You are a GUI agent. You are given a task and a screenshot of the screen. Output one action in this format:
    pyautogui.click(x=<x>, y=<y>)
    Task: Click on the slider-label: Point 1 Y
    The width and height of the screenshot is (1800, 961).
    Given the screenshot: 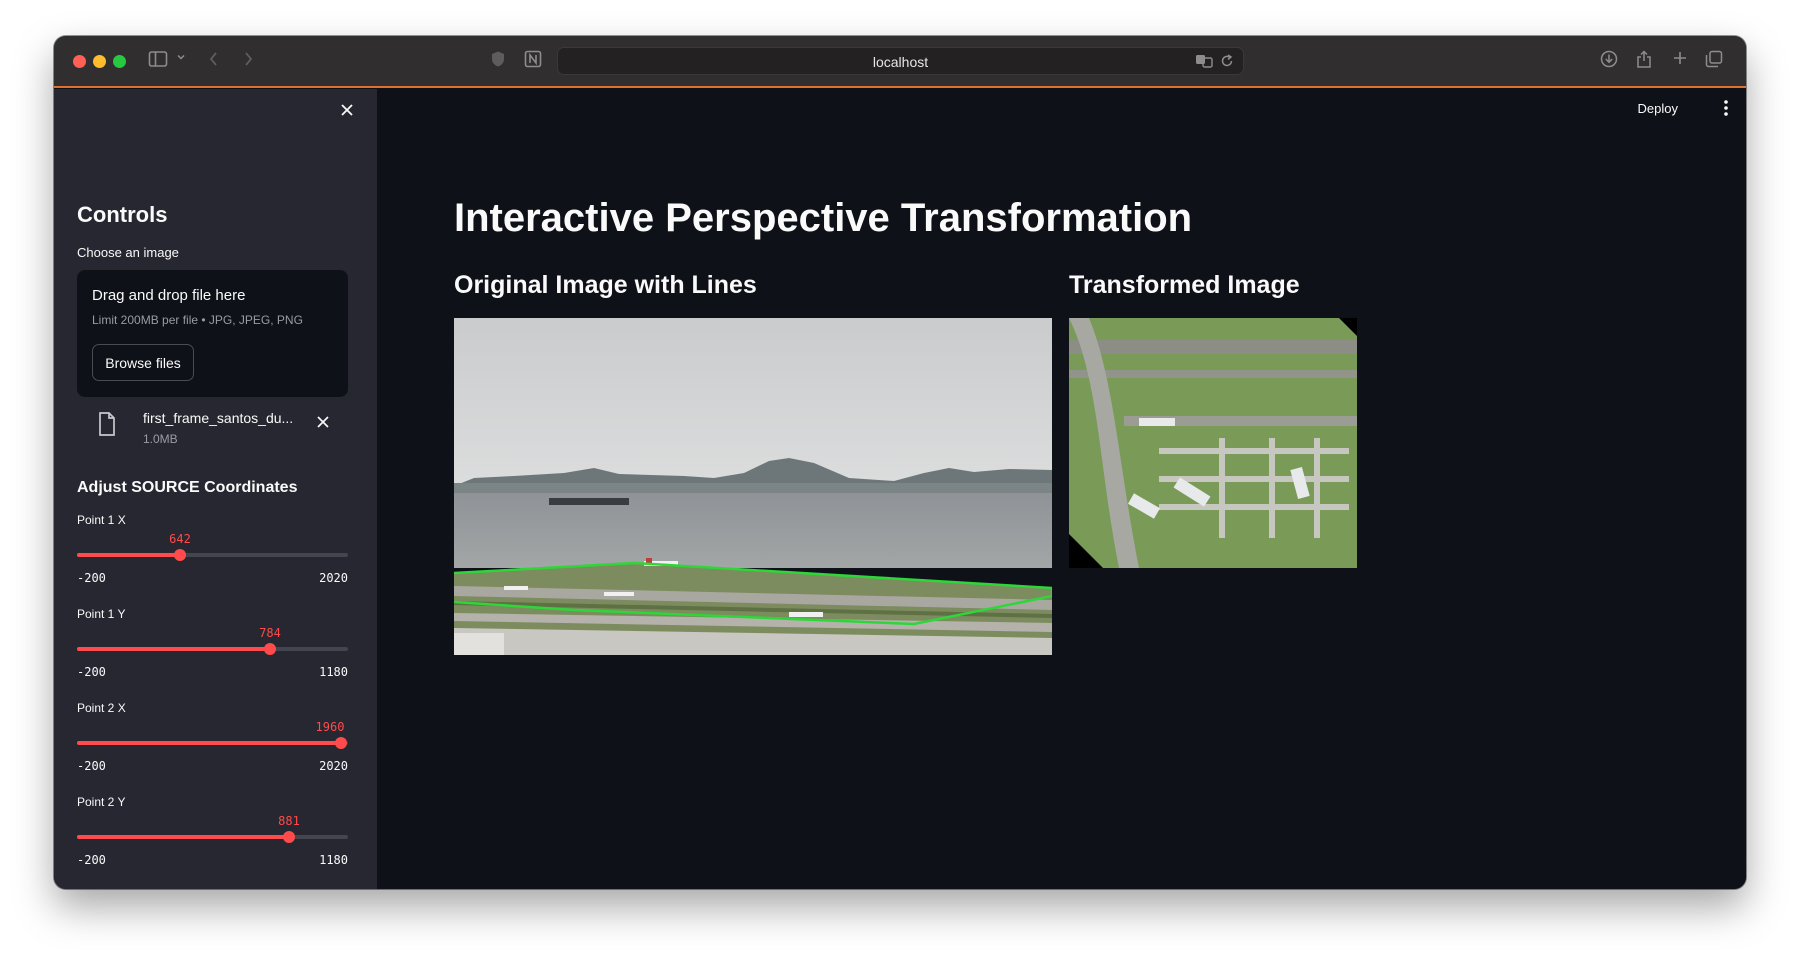 What is the action you would take?
    pyautogui.click(x=101, y=614)
    